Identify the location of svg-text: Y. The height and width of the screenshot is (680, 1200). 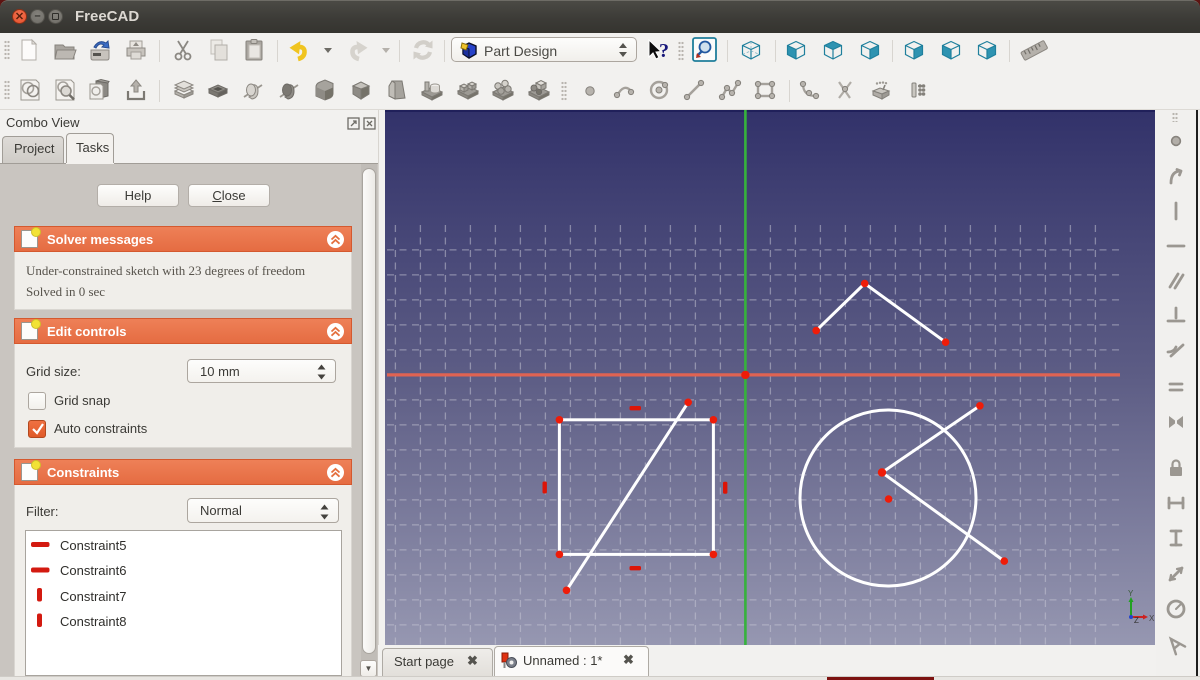
(1131, 593).